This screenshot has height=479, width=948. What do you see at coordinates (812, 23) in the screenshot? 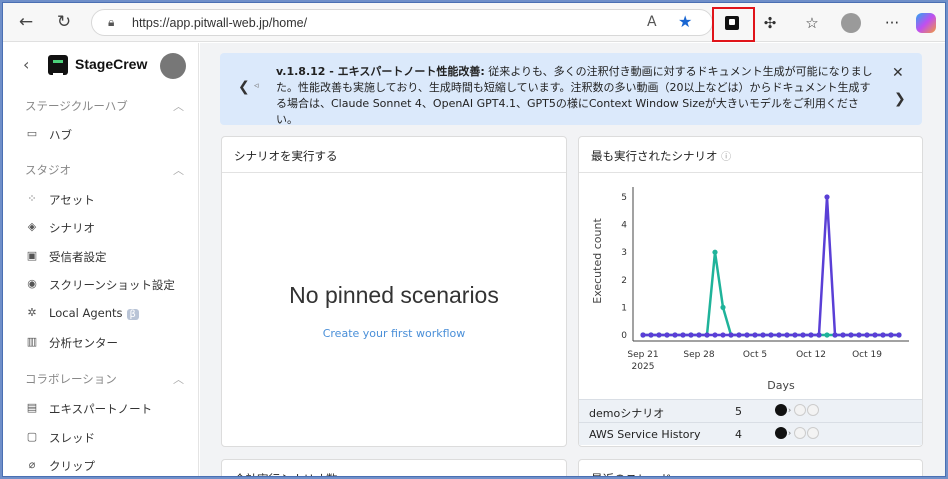
I see `favorites-list-icon: ☆` at bounding box center [812, 23].